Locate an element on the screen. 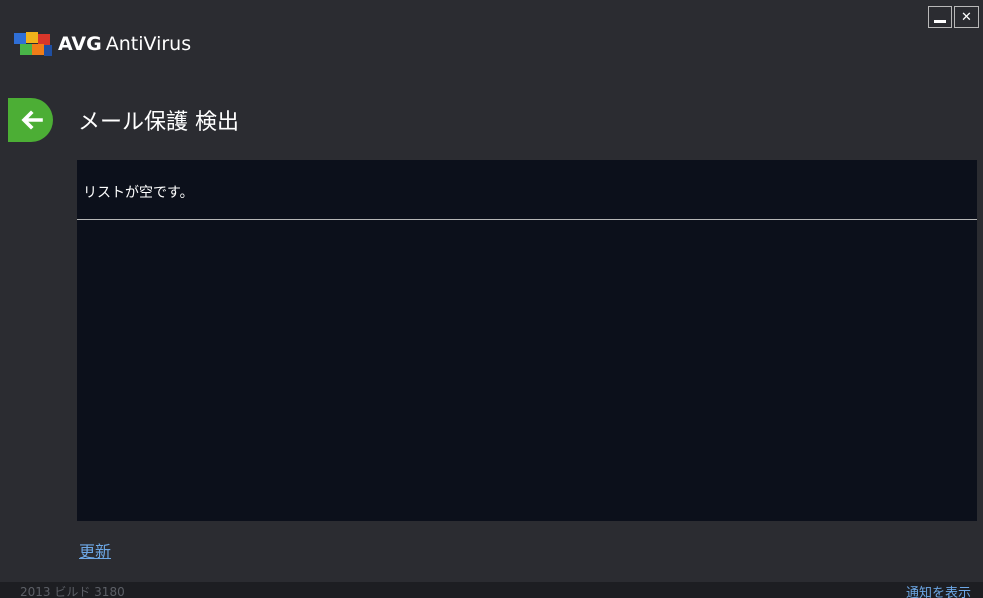 This screenshot has width=983, height=598. app-title: AVG AntiVirus is located at coordinates (124, 44).